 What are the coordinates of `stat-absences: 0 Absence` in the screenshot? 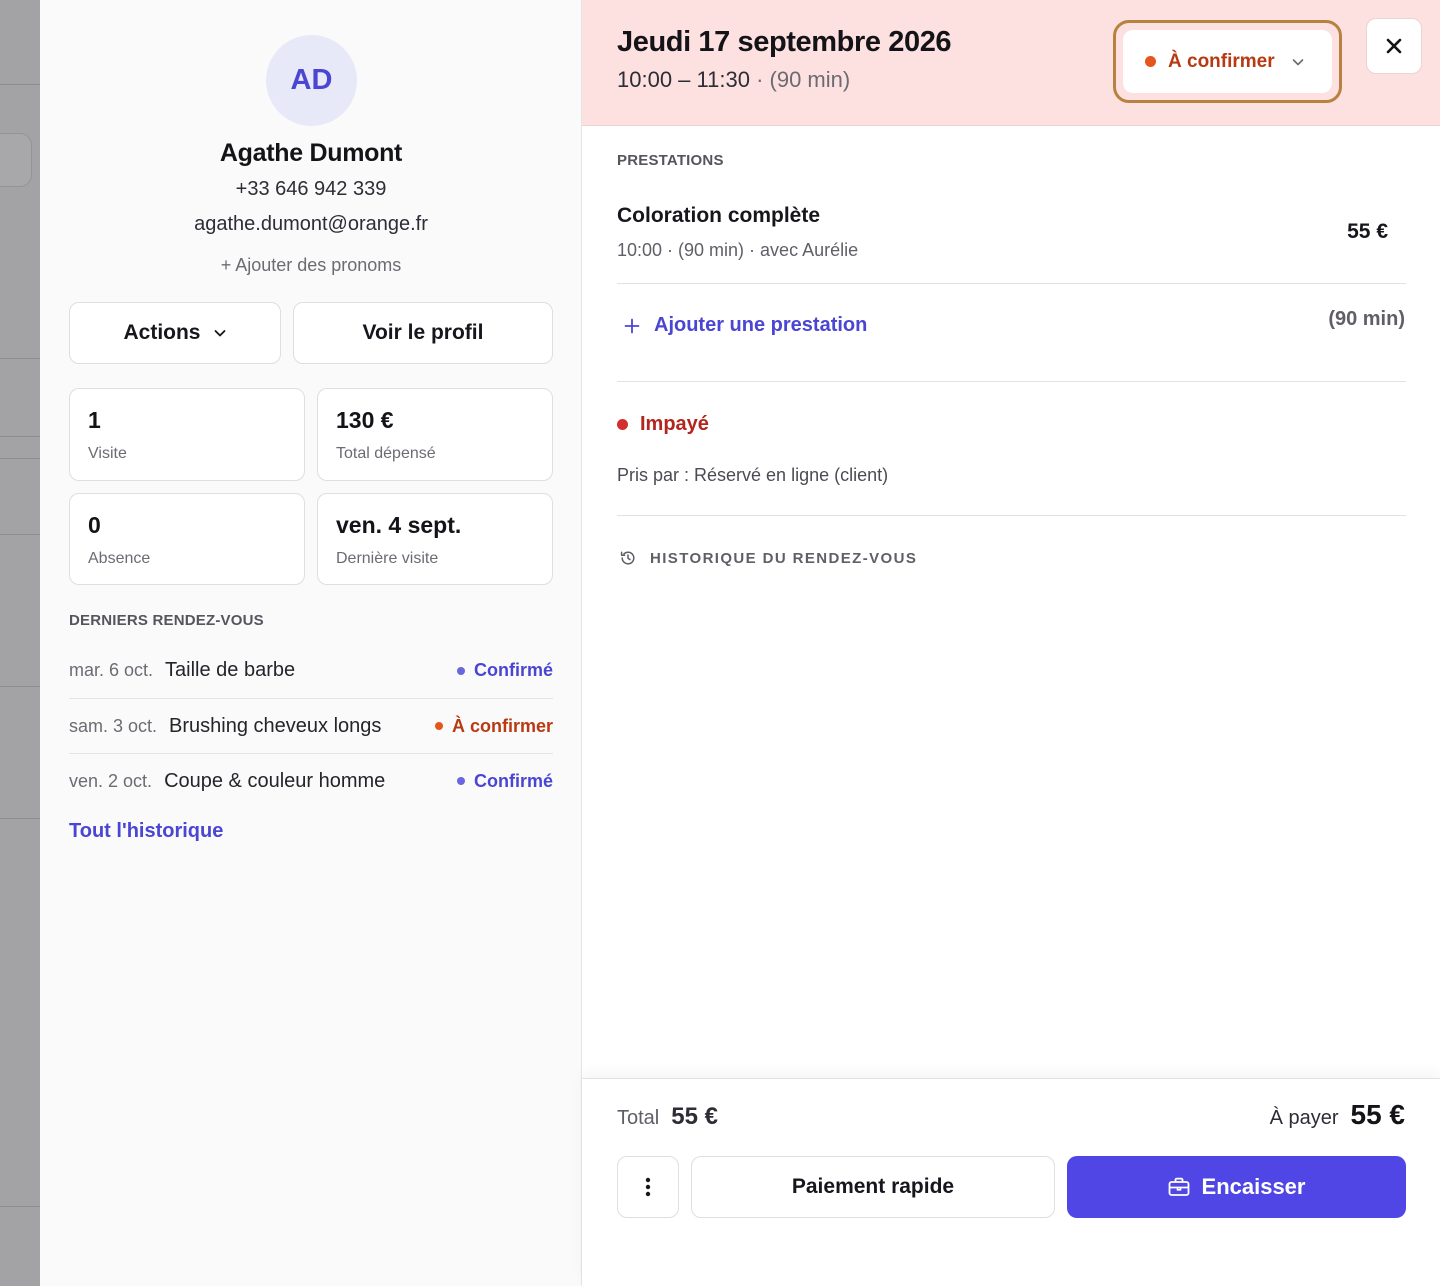 It's located at (187, 539).